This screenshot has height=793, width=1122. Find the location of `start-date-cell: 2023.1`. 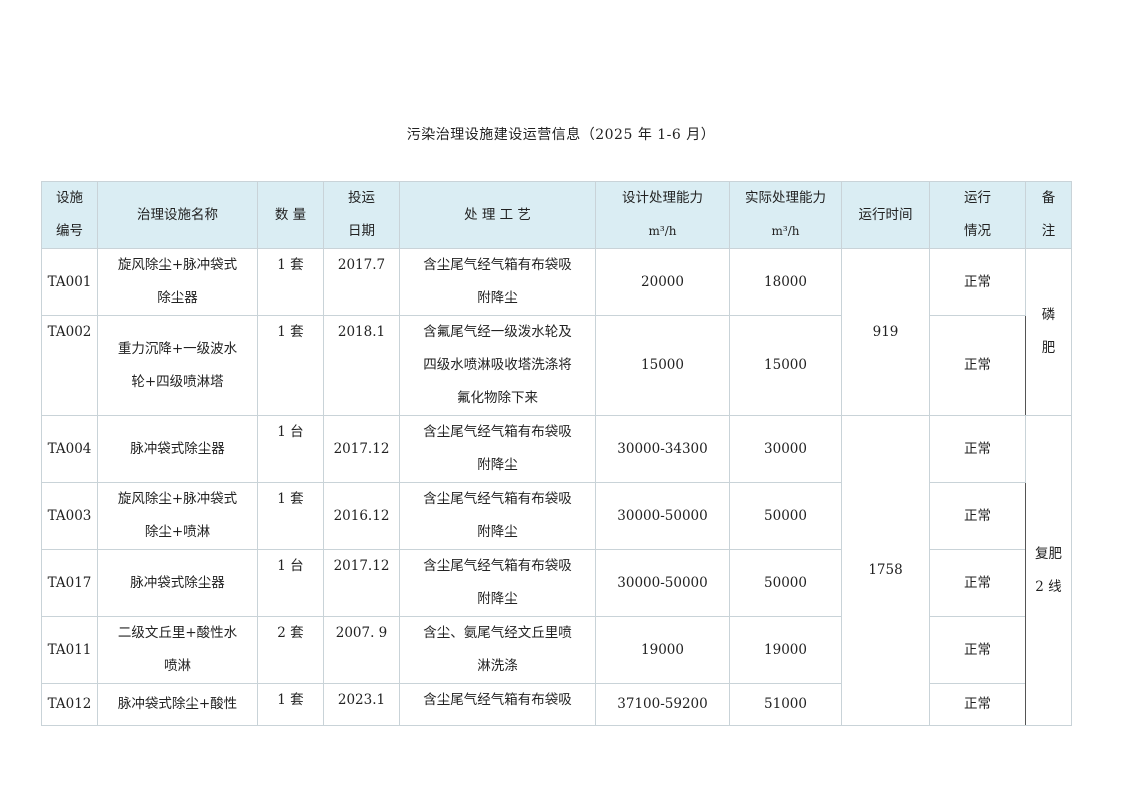

start-date-cell: 2023.1 is located at coordinates (361, 704).